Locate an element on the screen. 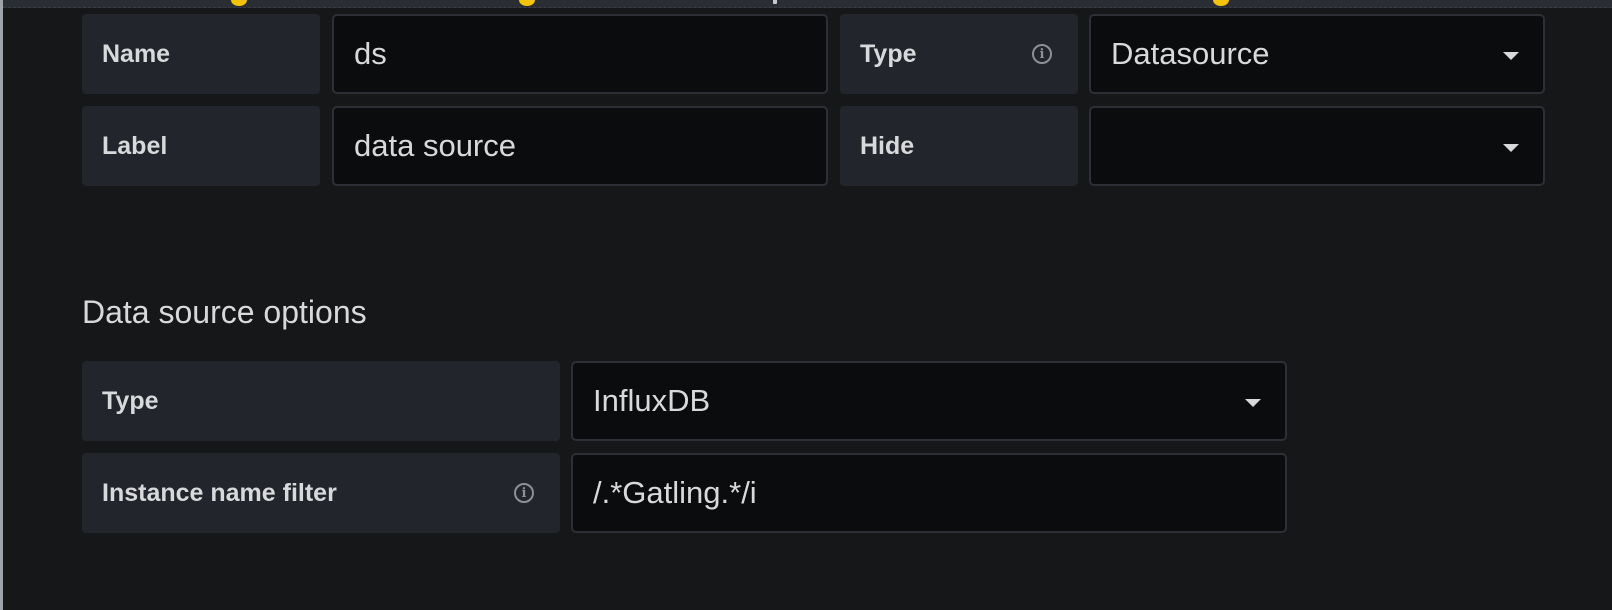  instance-name-filter-label: Instance name filter i is located at coordinates (321, 493).